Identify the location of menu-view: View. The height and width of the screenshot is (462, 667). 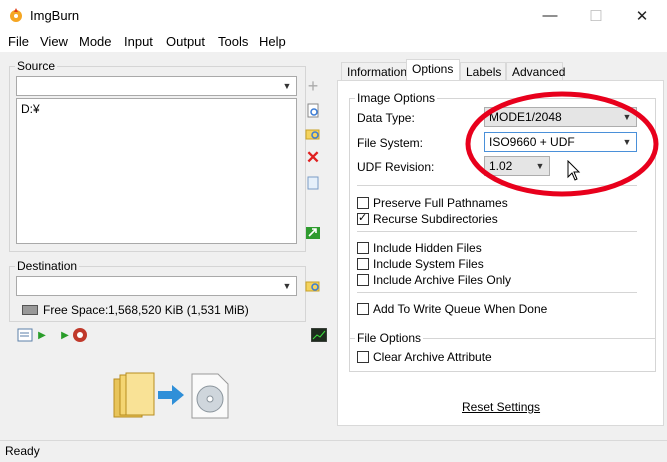
(54, 41).